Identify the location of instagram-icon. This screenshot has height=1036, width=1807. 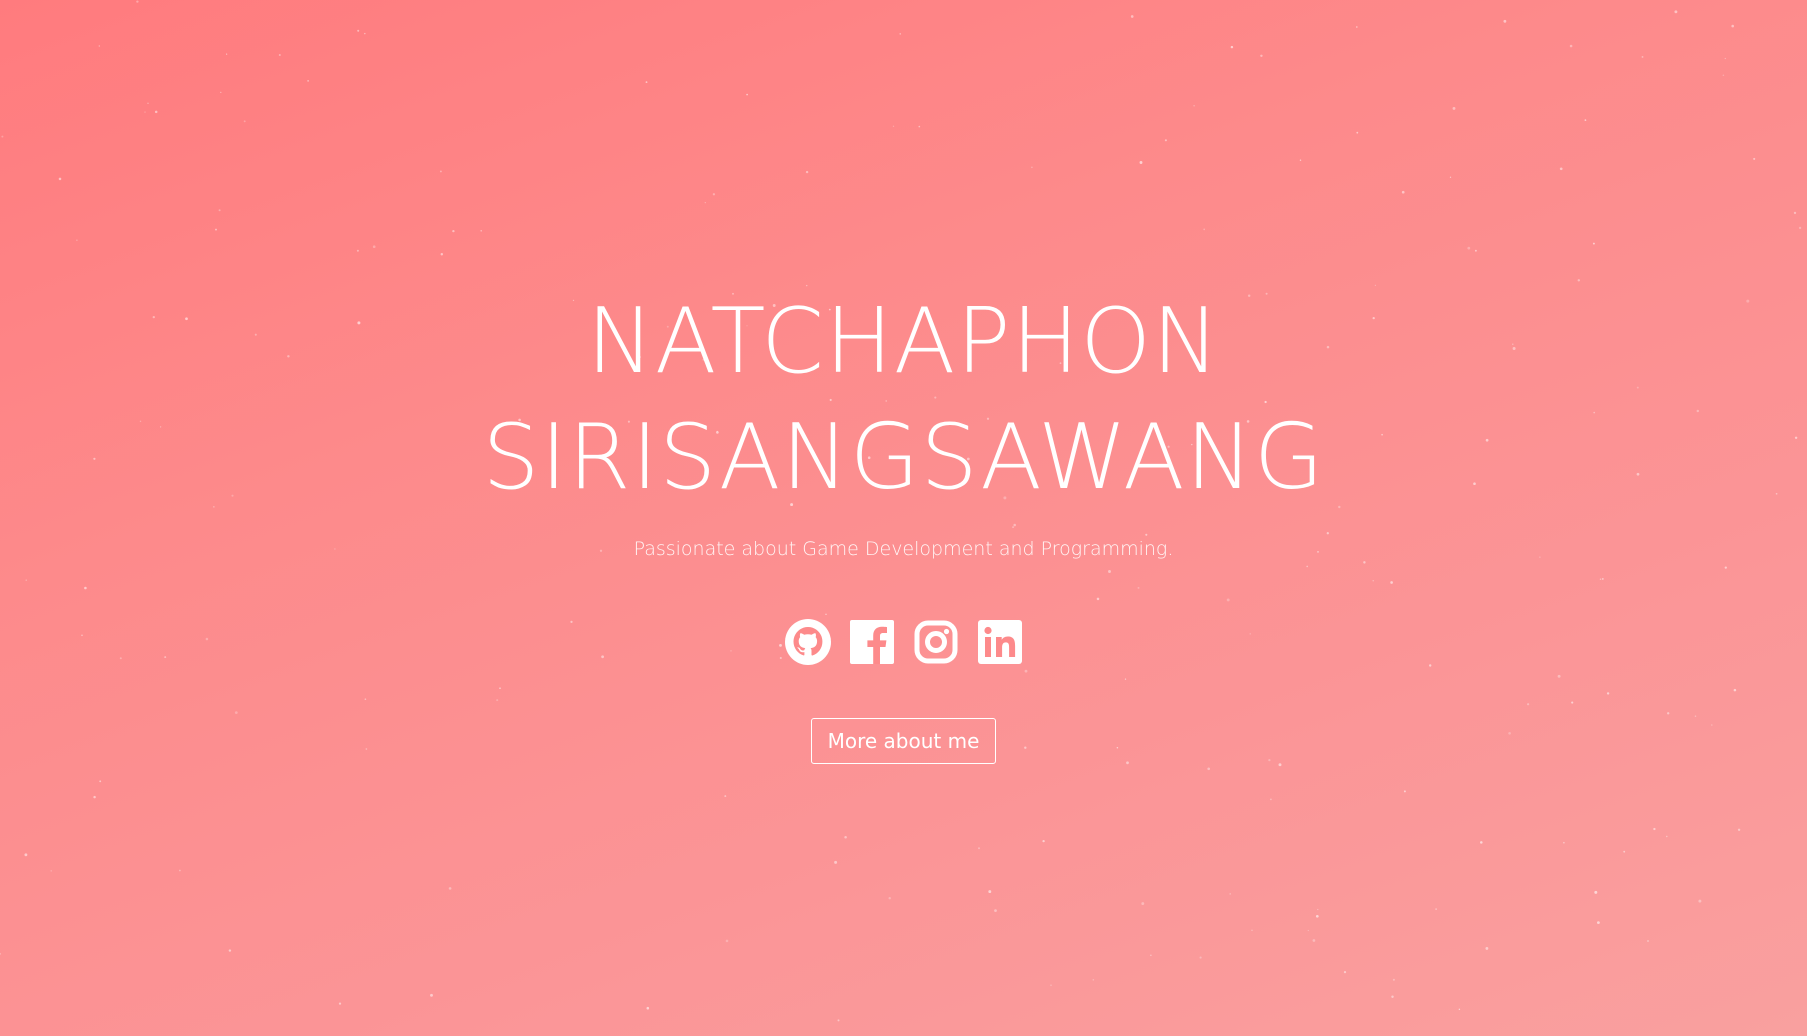
(935, 642).